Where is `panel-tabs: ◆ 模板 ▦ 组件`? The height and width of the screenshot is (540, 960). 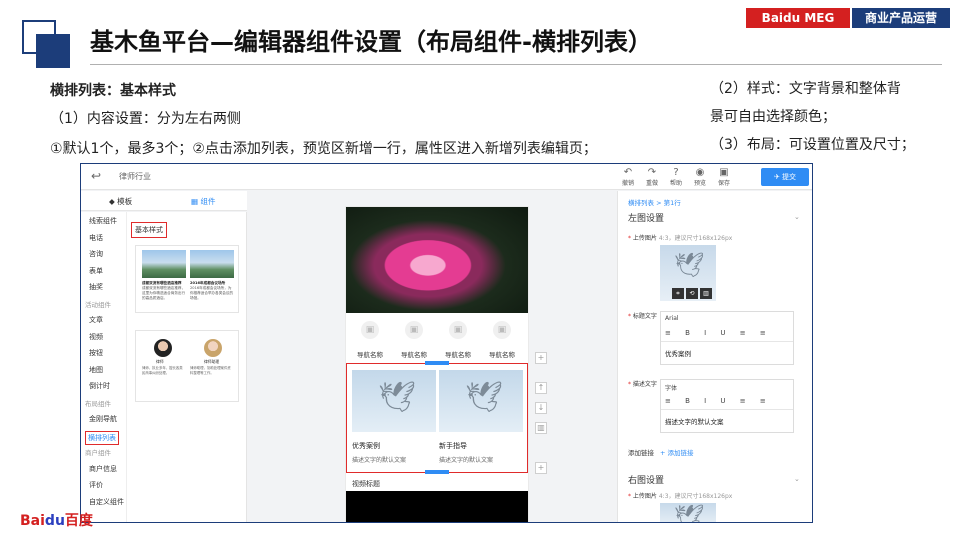 panel-tabs: ◆ 模板 ▦ 组件 is located at coordinates (164, 201).